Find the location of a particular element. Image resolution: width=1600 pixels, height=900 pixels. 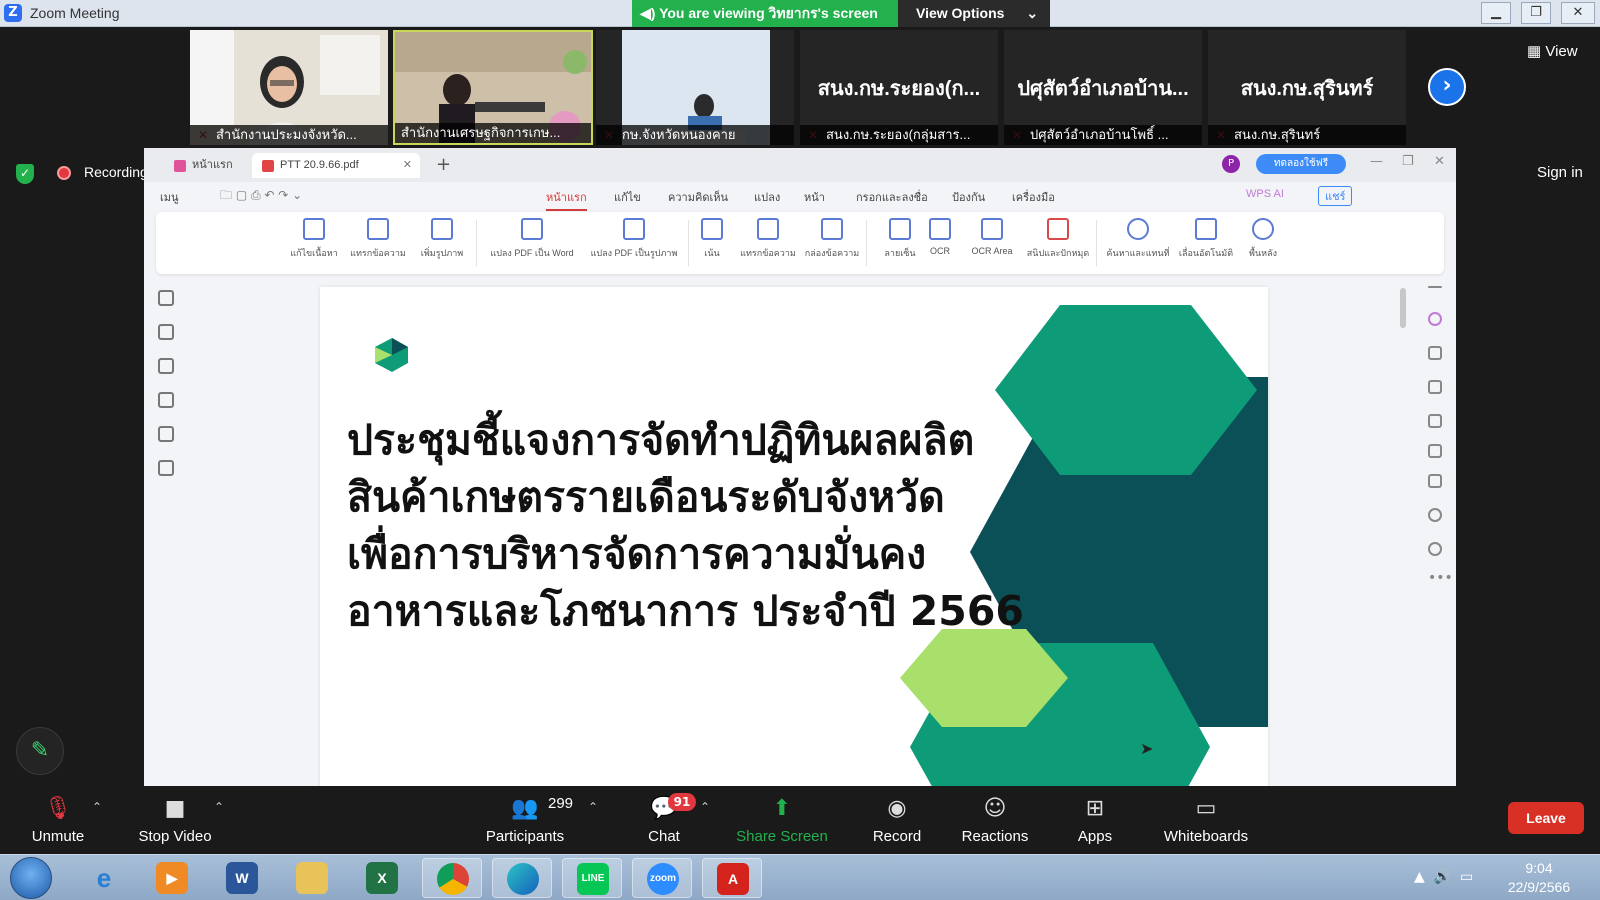

restore-button: ❐ is located at coordinates (1536, 13).